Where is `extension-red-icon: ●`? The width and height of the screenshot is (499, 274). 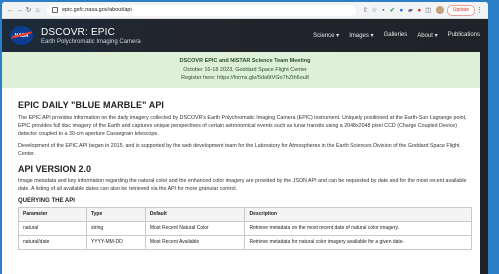 extension-red-icon: ● is located at coordinates (419, 10).